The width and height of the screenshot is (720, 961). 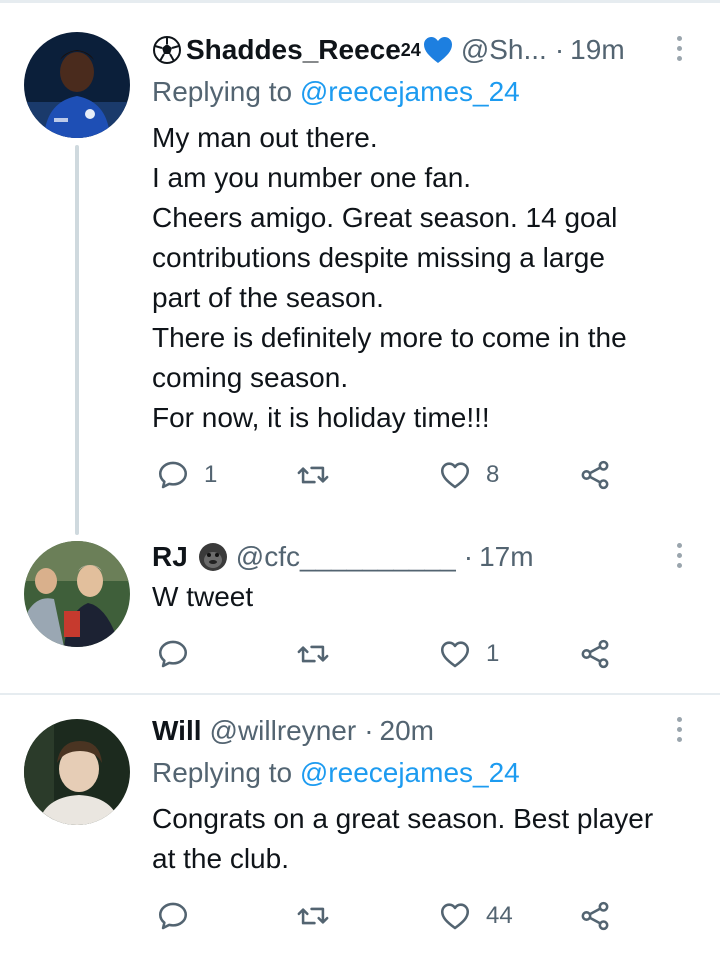 I want to click on display-name: RJ, so click(x=190, y=557).